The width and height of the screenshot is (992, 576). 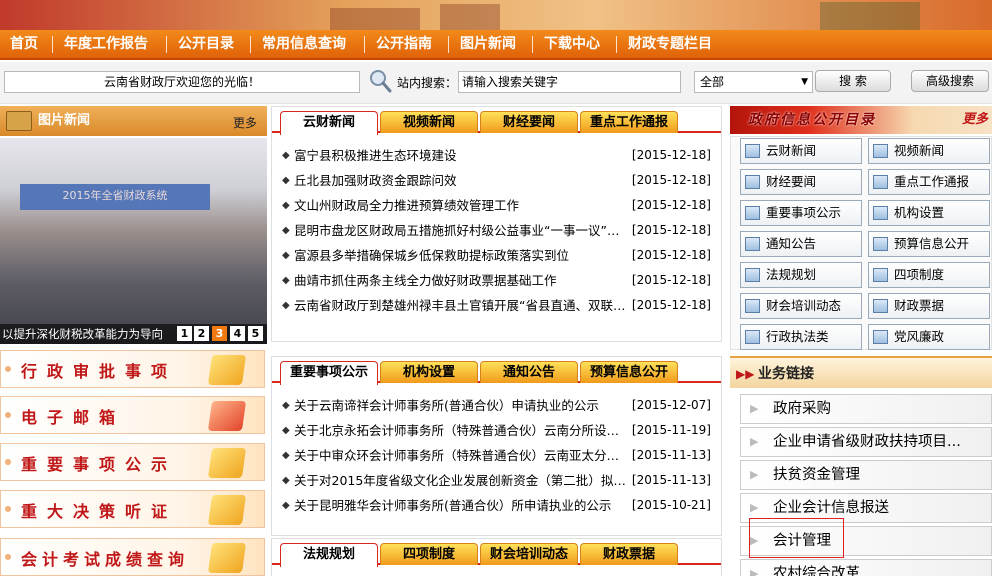 I want to click on link-admin-approval: 行政审批事项, so click(x=132, y=369).